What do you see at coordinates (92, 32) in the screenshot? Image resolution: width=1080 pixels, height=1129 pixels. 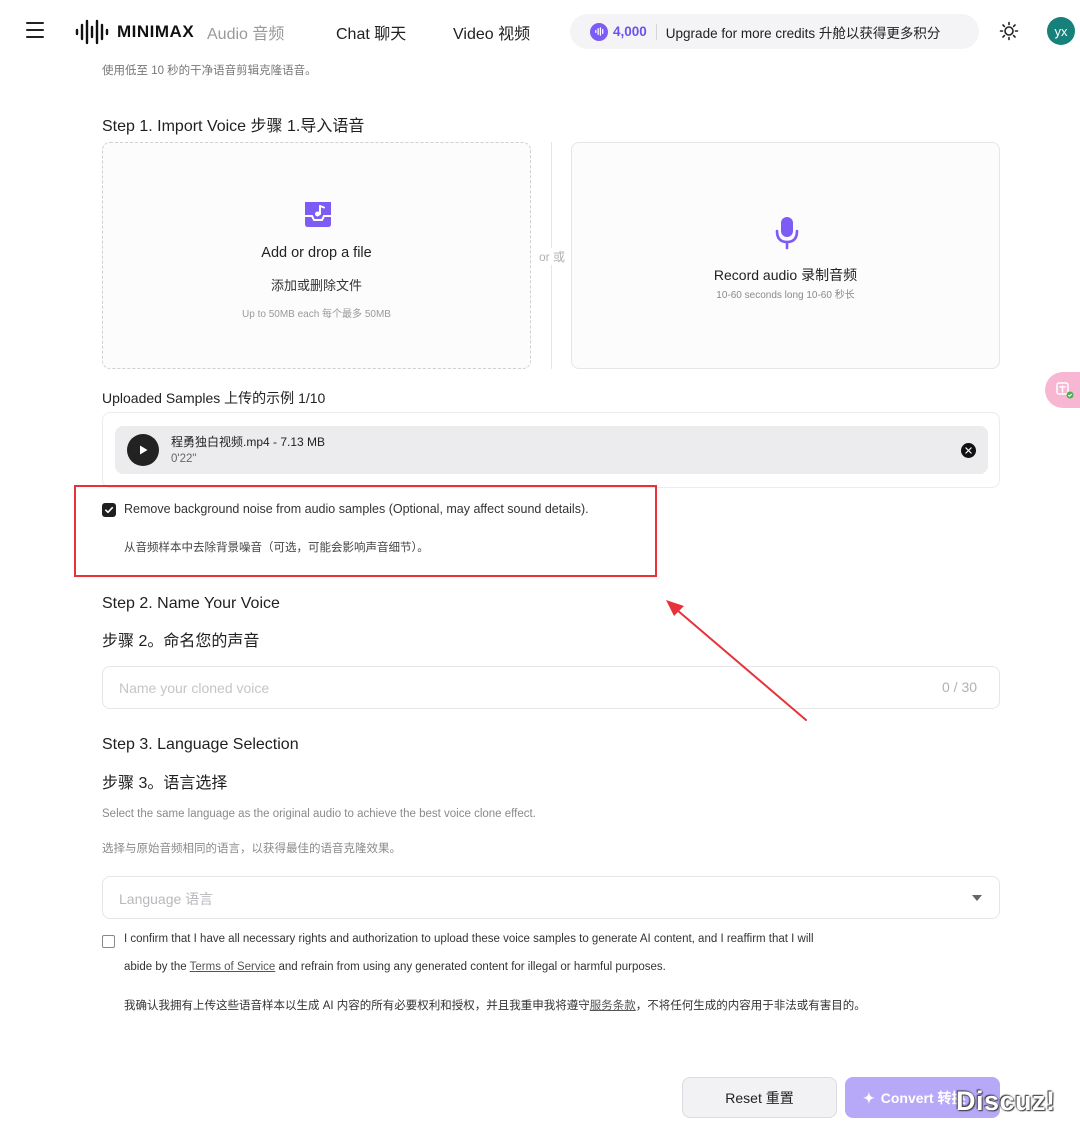 I see `minimax-wave-icon` at bounding box center [92, 32].